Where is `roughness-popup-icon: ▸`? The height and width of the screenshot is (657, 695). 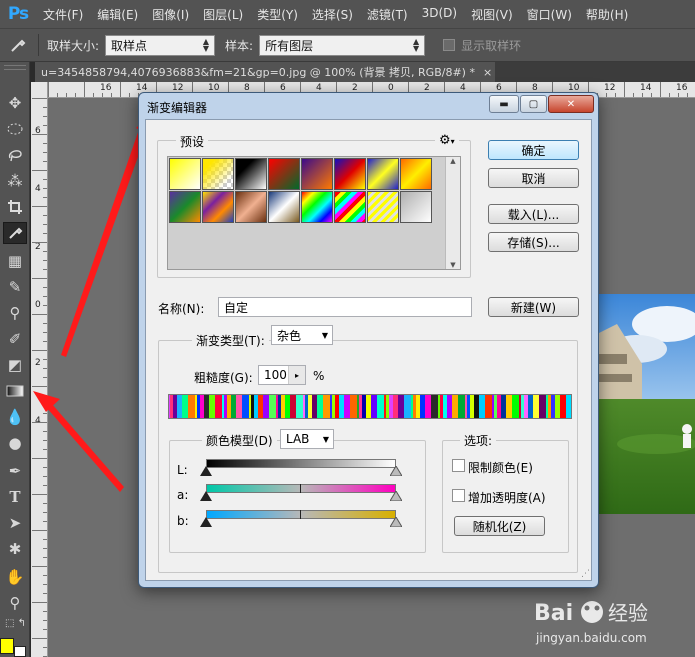 roughness-popup-icon: ▸ is located at coordinates (296, 375).